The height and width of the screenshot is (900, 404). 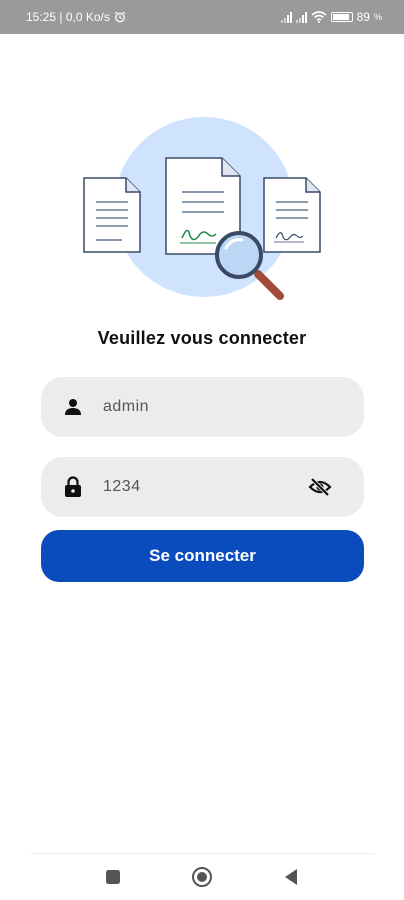 I want to click on page-title: Veuillez vous connecter, so click(x=202, y=338).